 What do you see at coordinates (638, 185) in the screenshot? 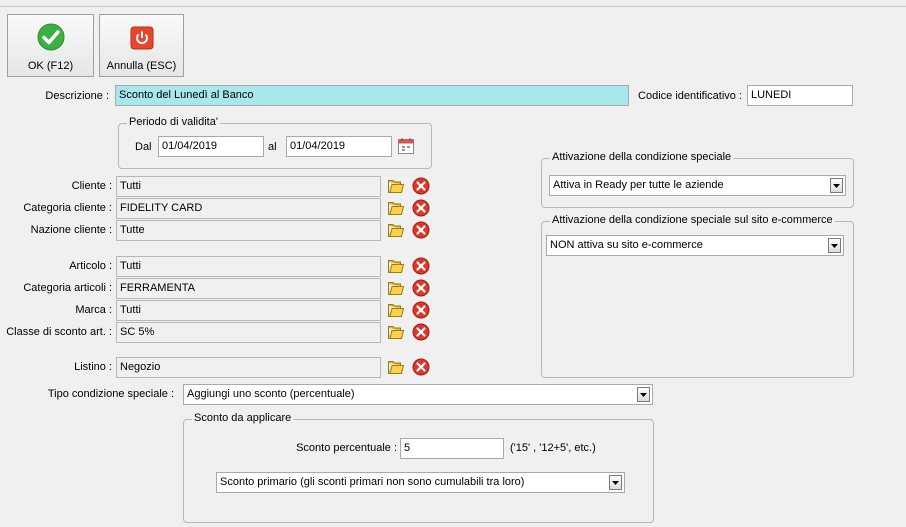
I see `attivazione-value: Attiva in Ready per tutte le aziende` at bounding box center [638, 185].